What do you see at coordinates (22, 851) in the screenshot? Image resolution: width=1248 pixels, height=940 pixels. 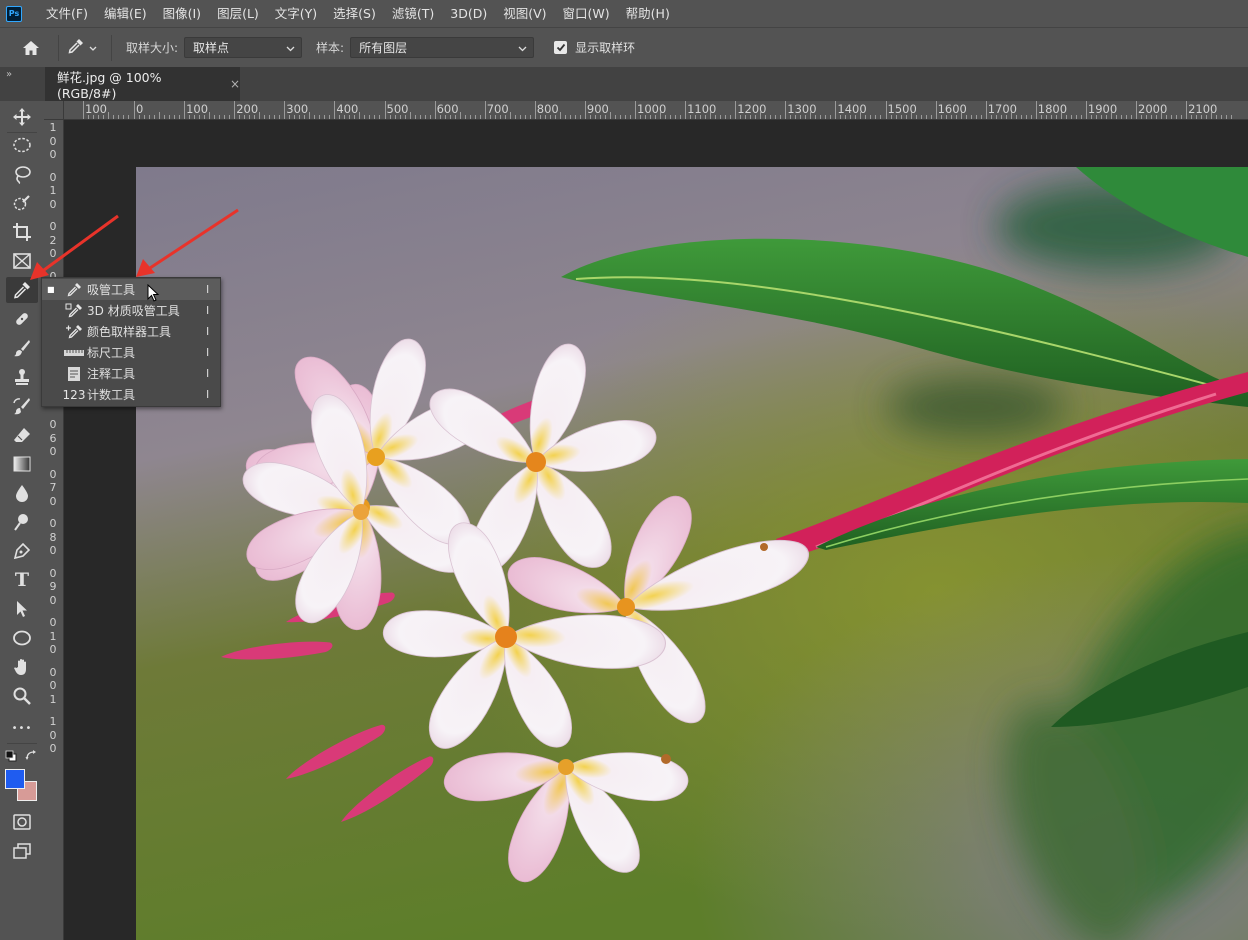 I see `screen-mode-icon` at bounding box center [22, 851].